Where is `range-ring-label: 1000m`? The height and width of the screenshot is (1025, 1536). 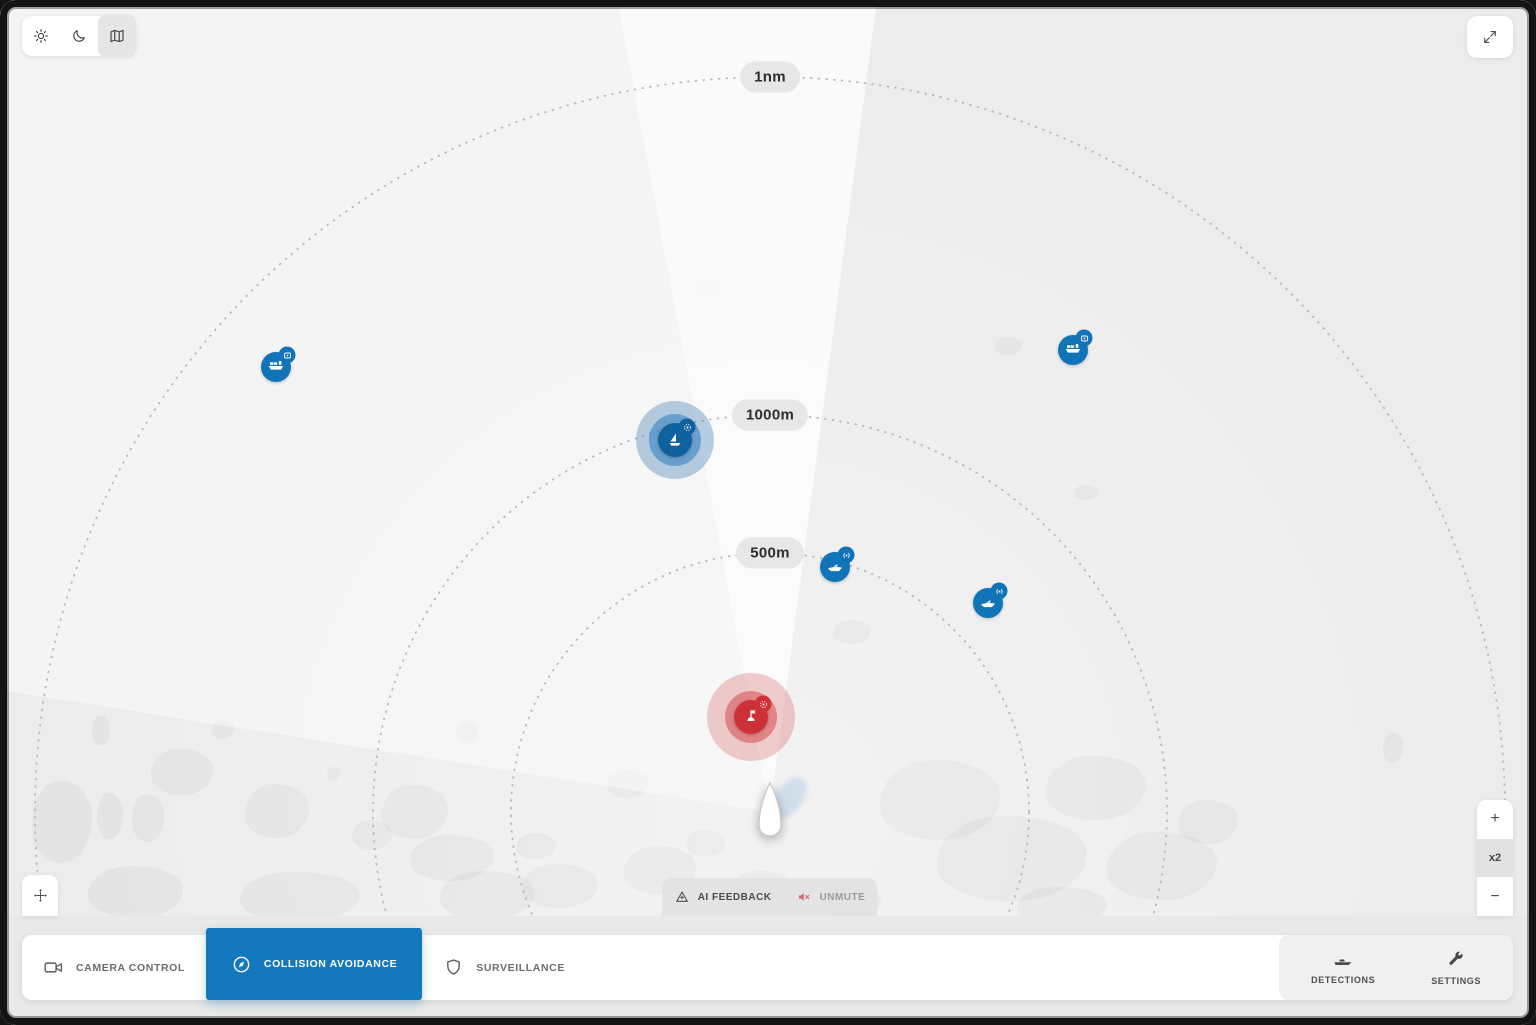
range-ring-label: 1000m is located at coordinates (770, 415).